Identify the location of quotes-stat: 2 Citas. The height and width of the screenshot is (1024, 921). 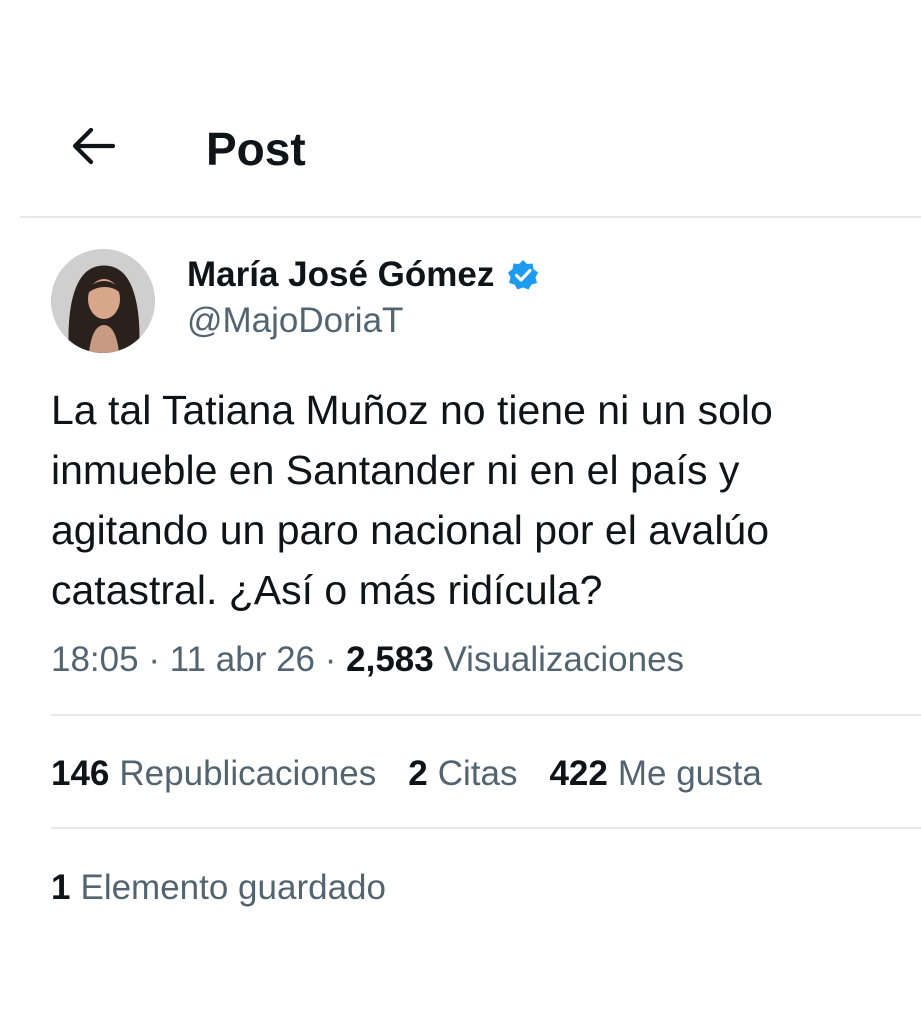
(462, 774).